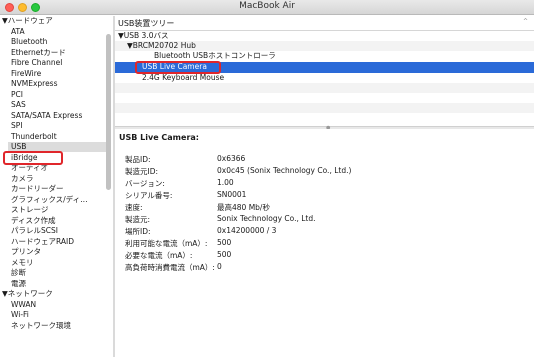  What do you see at coordinates (33, 158) in the screenshot?
I see `usb-highlight-box` at bounding box center [33, 158].